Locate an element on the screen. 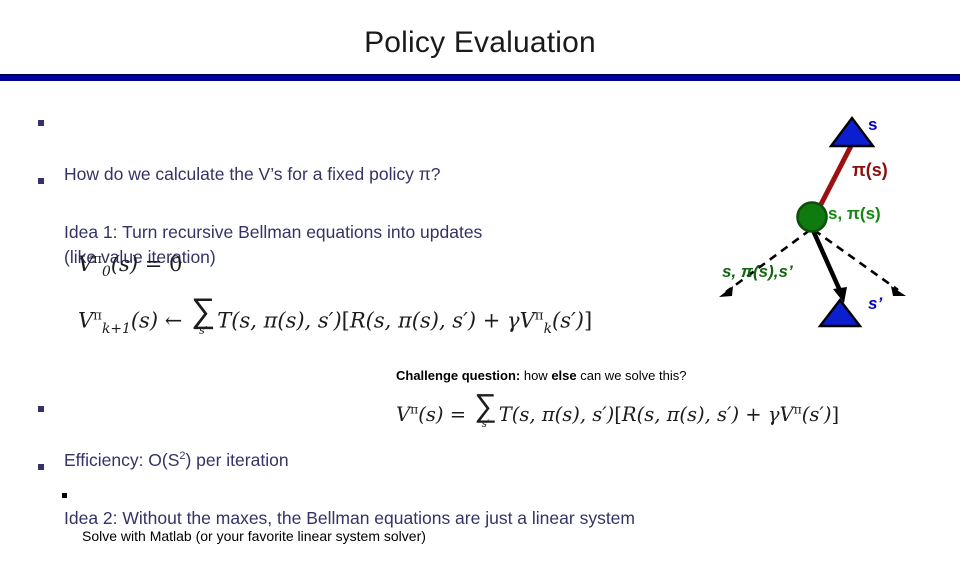 This screenshot has width=960, height=566. label-next-state: s’ is located at coordinates (875, 303).